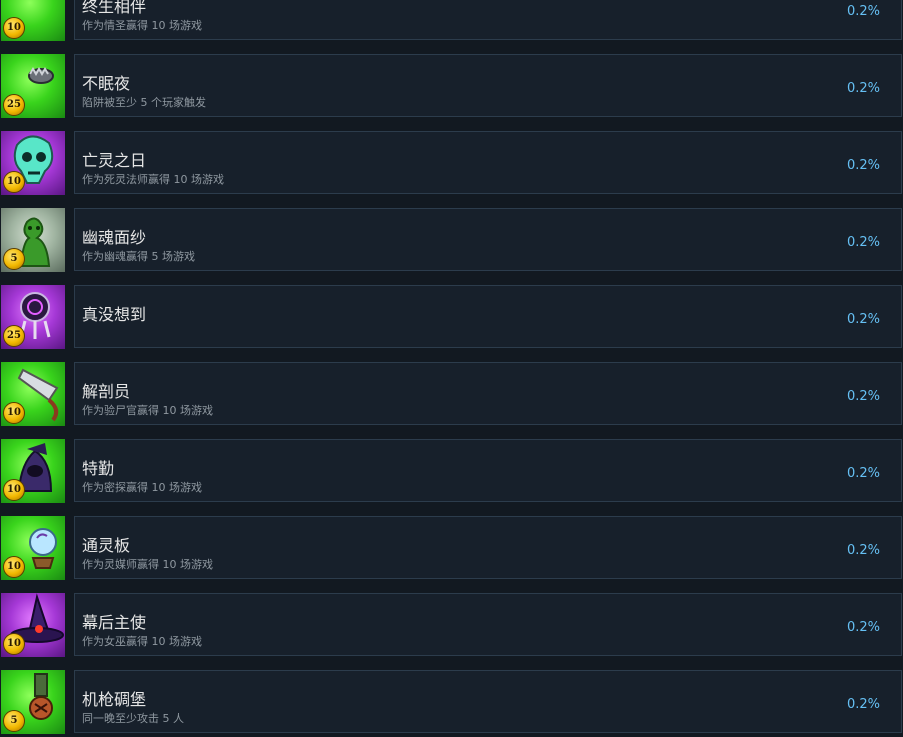 This screenshot has width=903, height=737. What do you see at coordinates (488, 20) in the screenshot?
I see `achievement-card: 终生相伴 作为情圣赢得 10 场游戏 0.2%` at bounding box center [488, 20].